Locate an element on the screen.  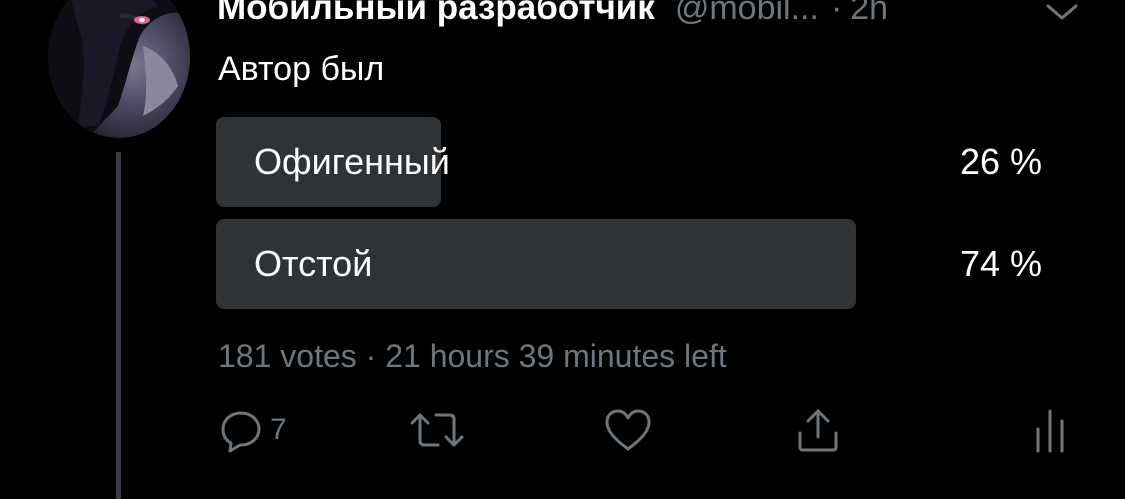
like-button is located at coordinates (628, 430).